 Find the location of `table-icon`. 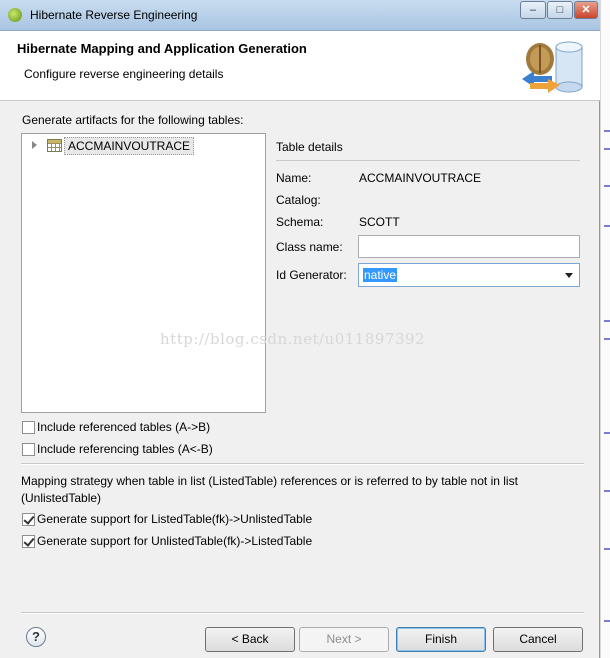

table-icon is located at coordinates (54, 145).